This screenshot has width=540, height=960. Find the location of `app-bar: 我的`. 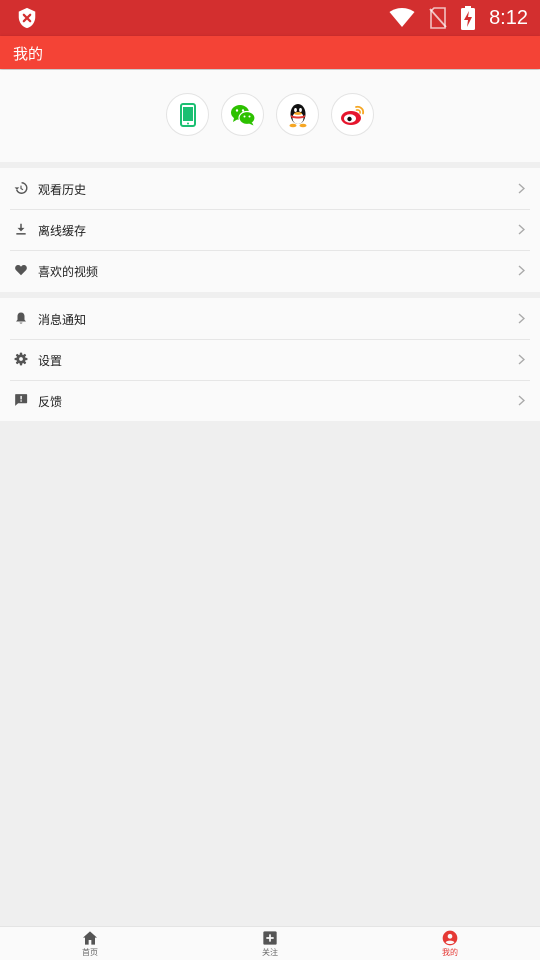

app-bar: 我的 is located at coordinates (270, 52).